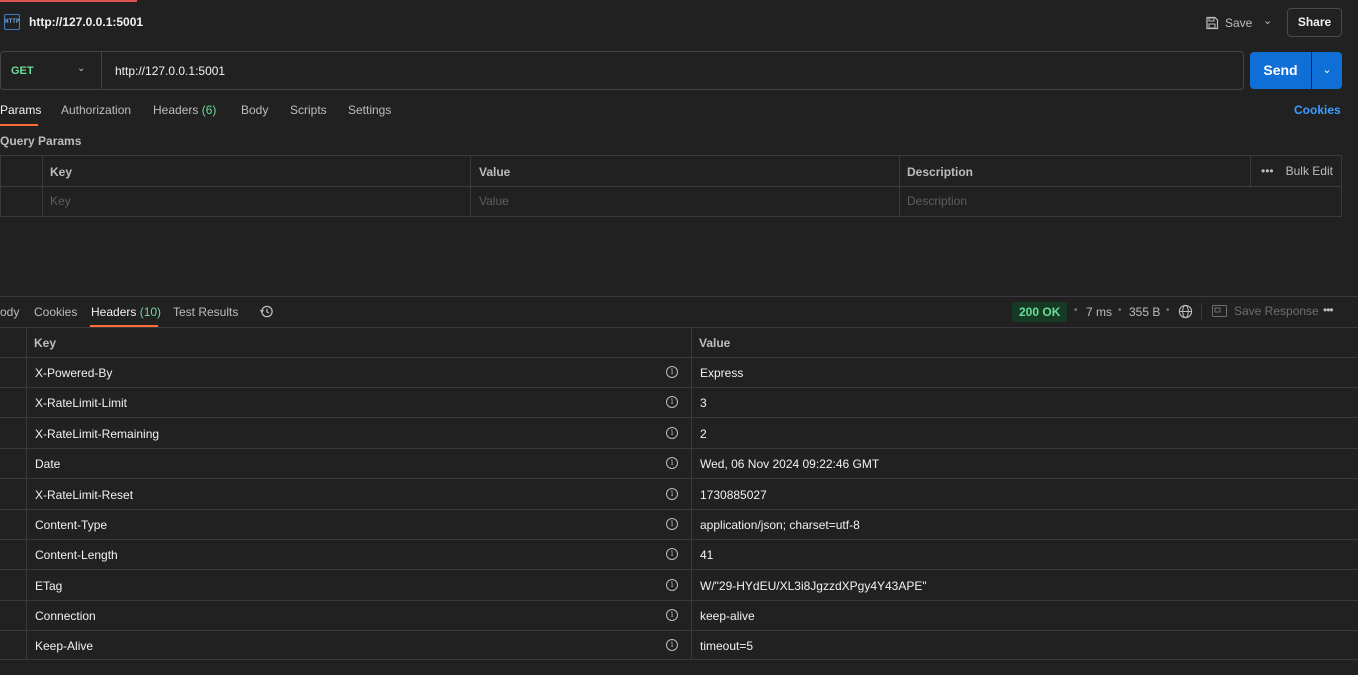 The image size is (1358, 675). What do you see at coordinates (209, 110) in the screenshot?
I see `tab-headers-count: (6)` at bounding box center [209, 110].